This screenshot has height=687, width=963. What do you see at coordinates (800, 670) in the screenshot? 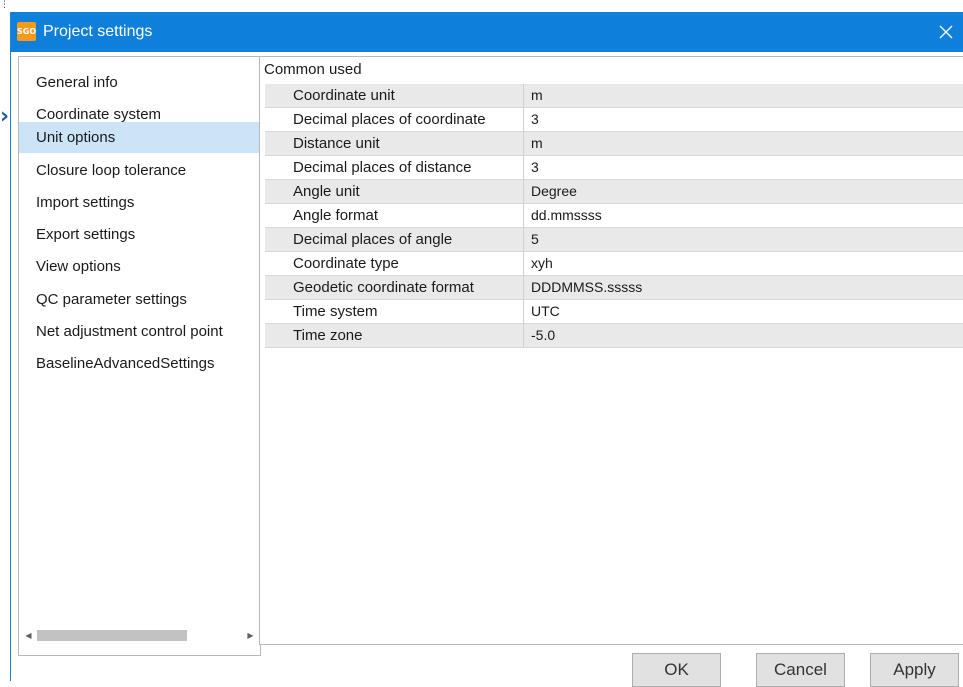
I see `cancel-button: Cancel` at bounding box center [800, 670].